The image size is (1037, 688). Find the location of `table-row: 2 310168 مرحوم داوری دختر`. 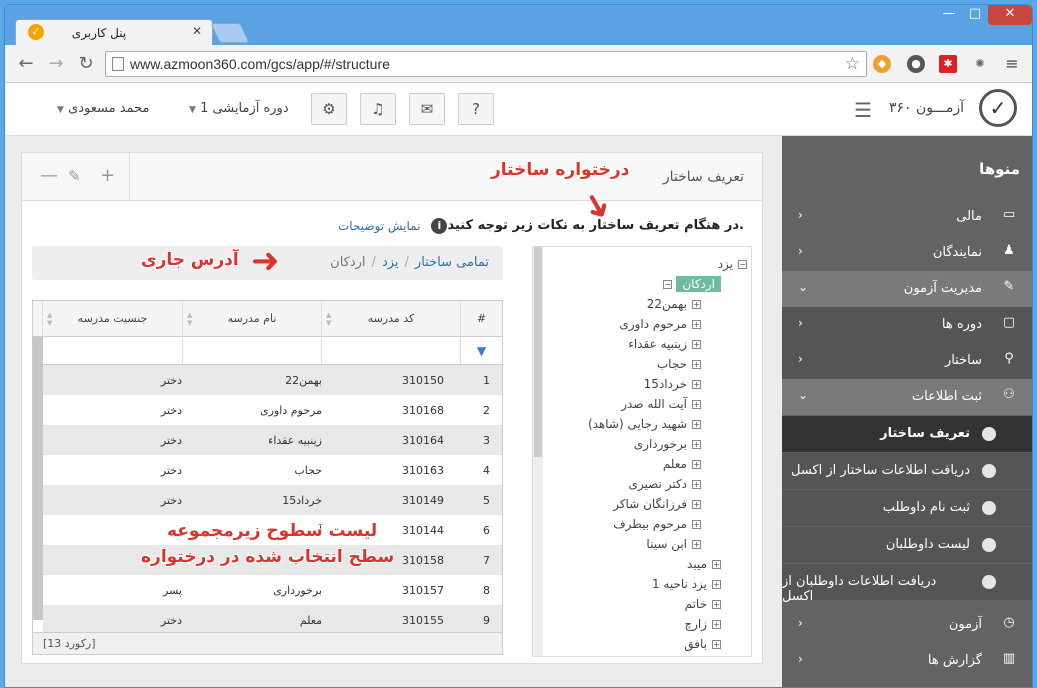

table-row: 2 310168 مرحوم داوری دختر is located at coordinates (272, 410).